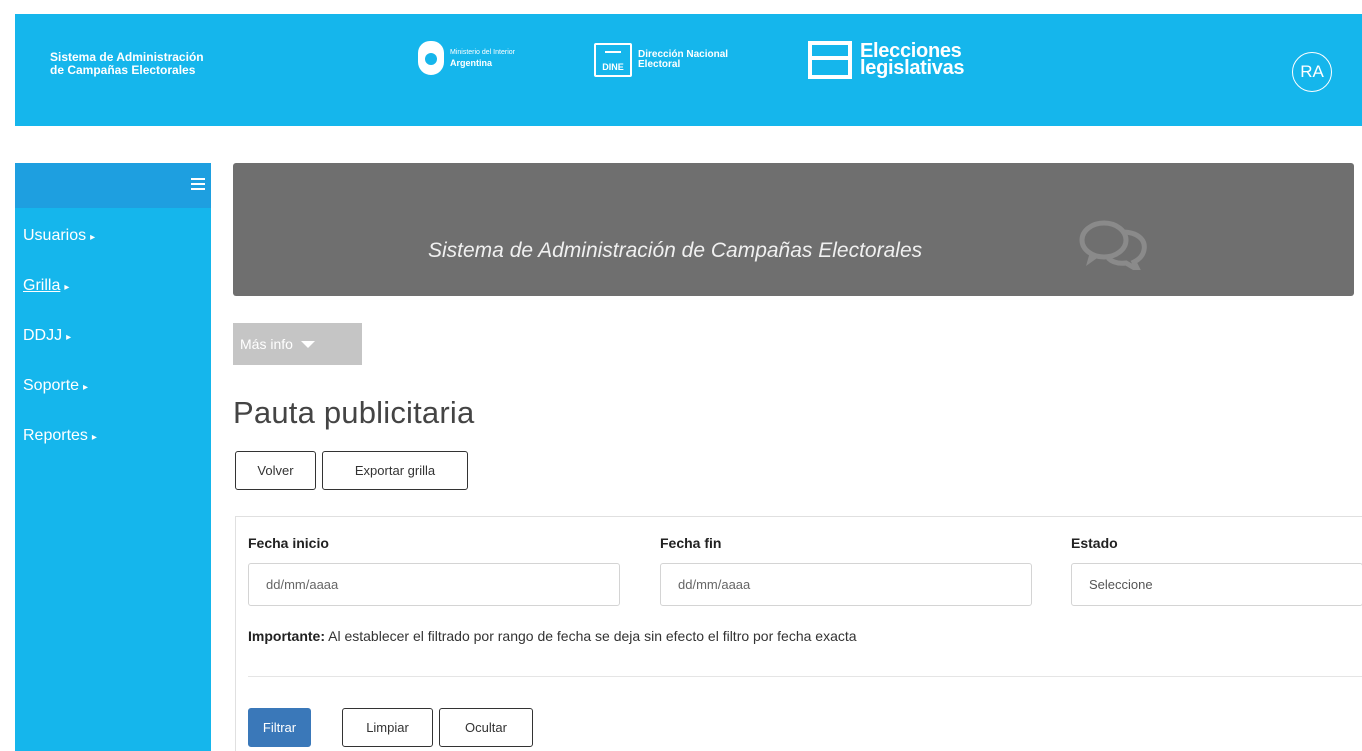 The height and width of the screenshot is (751, 1362). What do you see at coordinates (123, 70) in the screenshot?
I see `brand-line-2: de Campañas Electorales` at bounding box center [123, 70].